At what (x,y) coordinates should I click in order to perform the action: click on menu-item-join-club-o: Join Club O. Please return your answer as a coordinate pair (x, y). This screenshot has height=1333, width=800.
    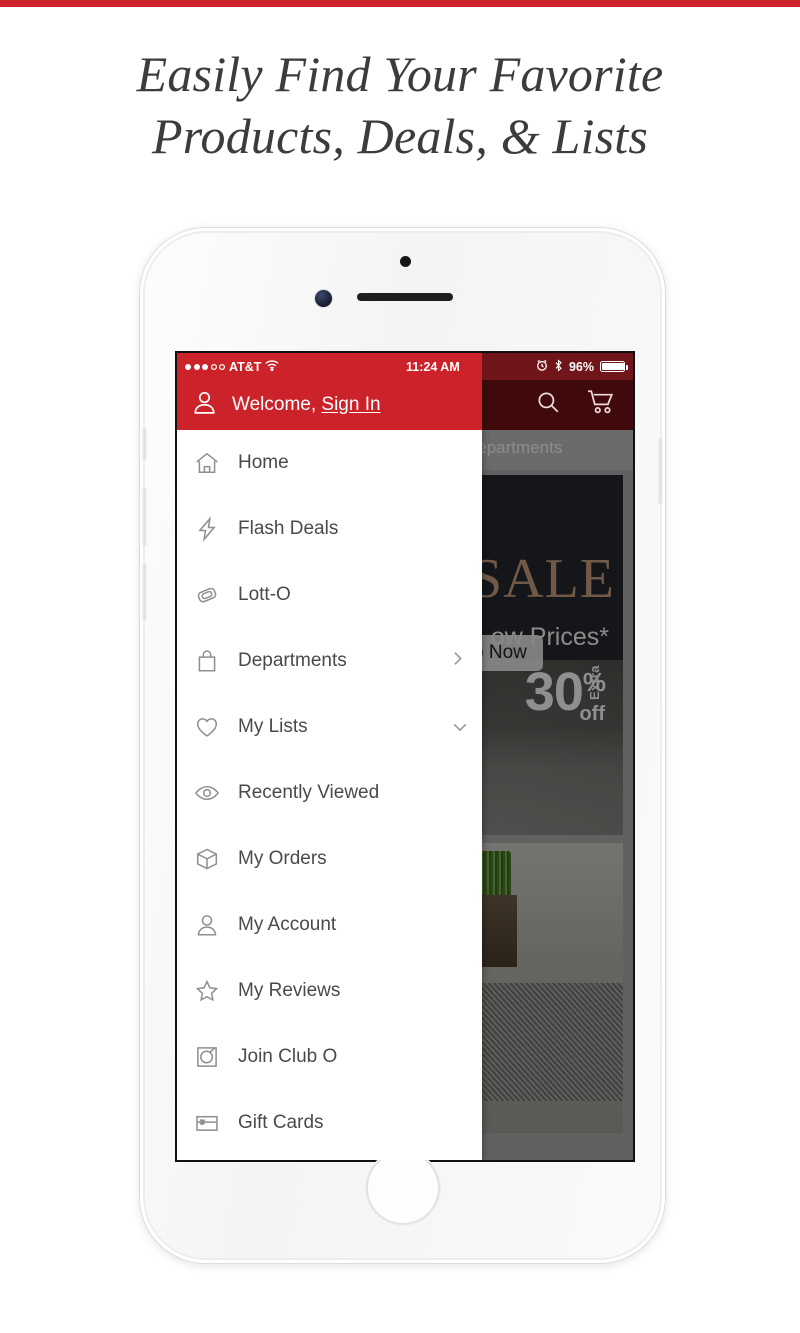
    Looking at the image, I should click on (329, 1057).